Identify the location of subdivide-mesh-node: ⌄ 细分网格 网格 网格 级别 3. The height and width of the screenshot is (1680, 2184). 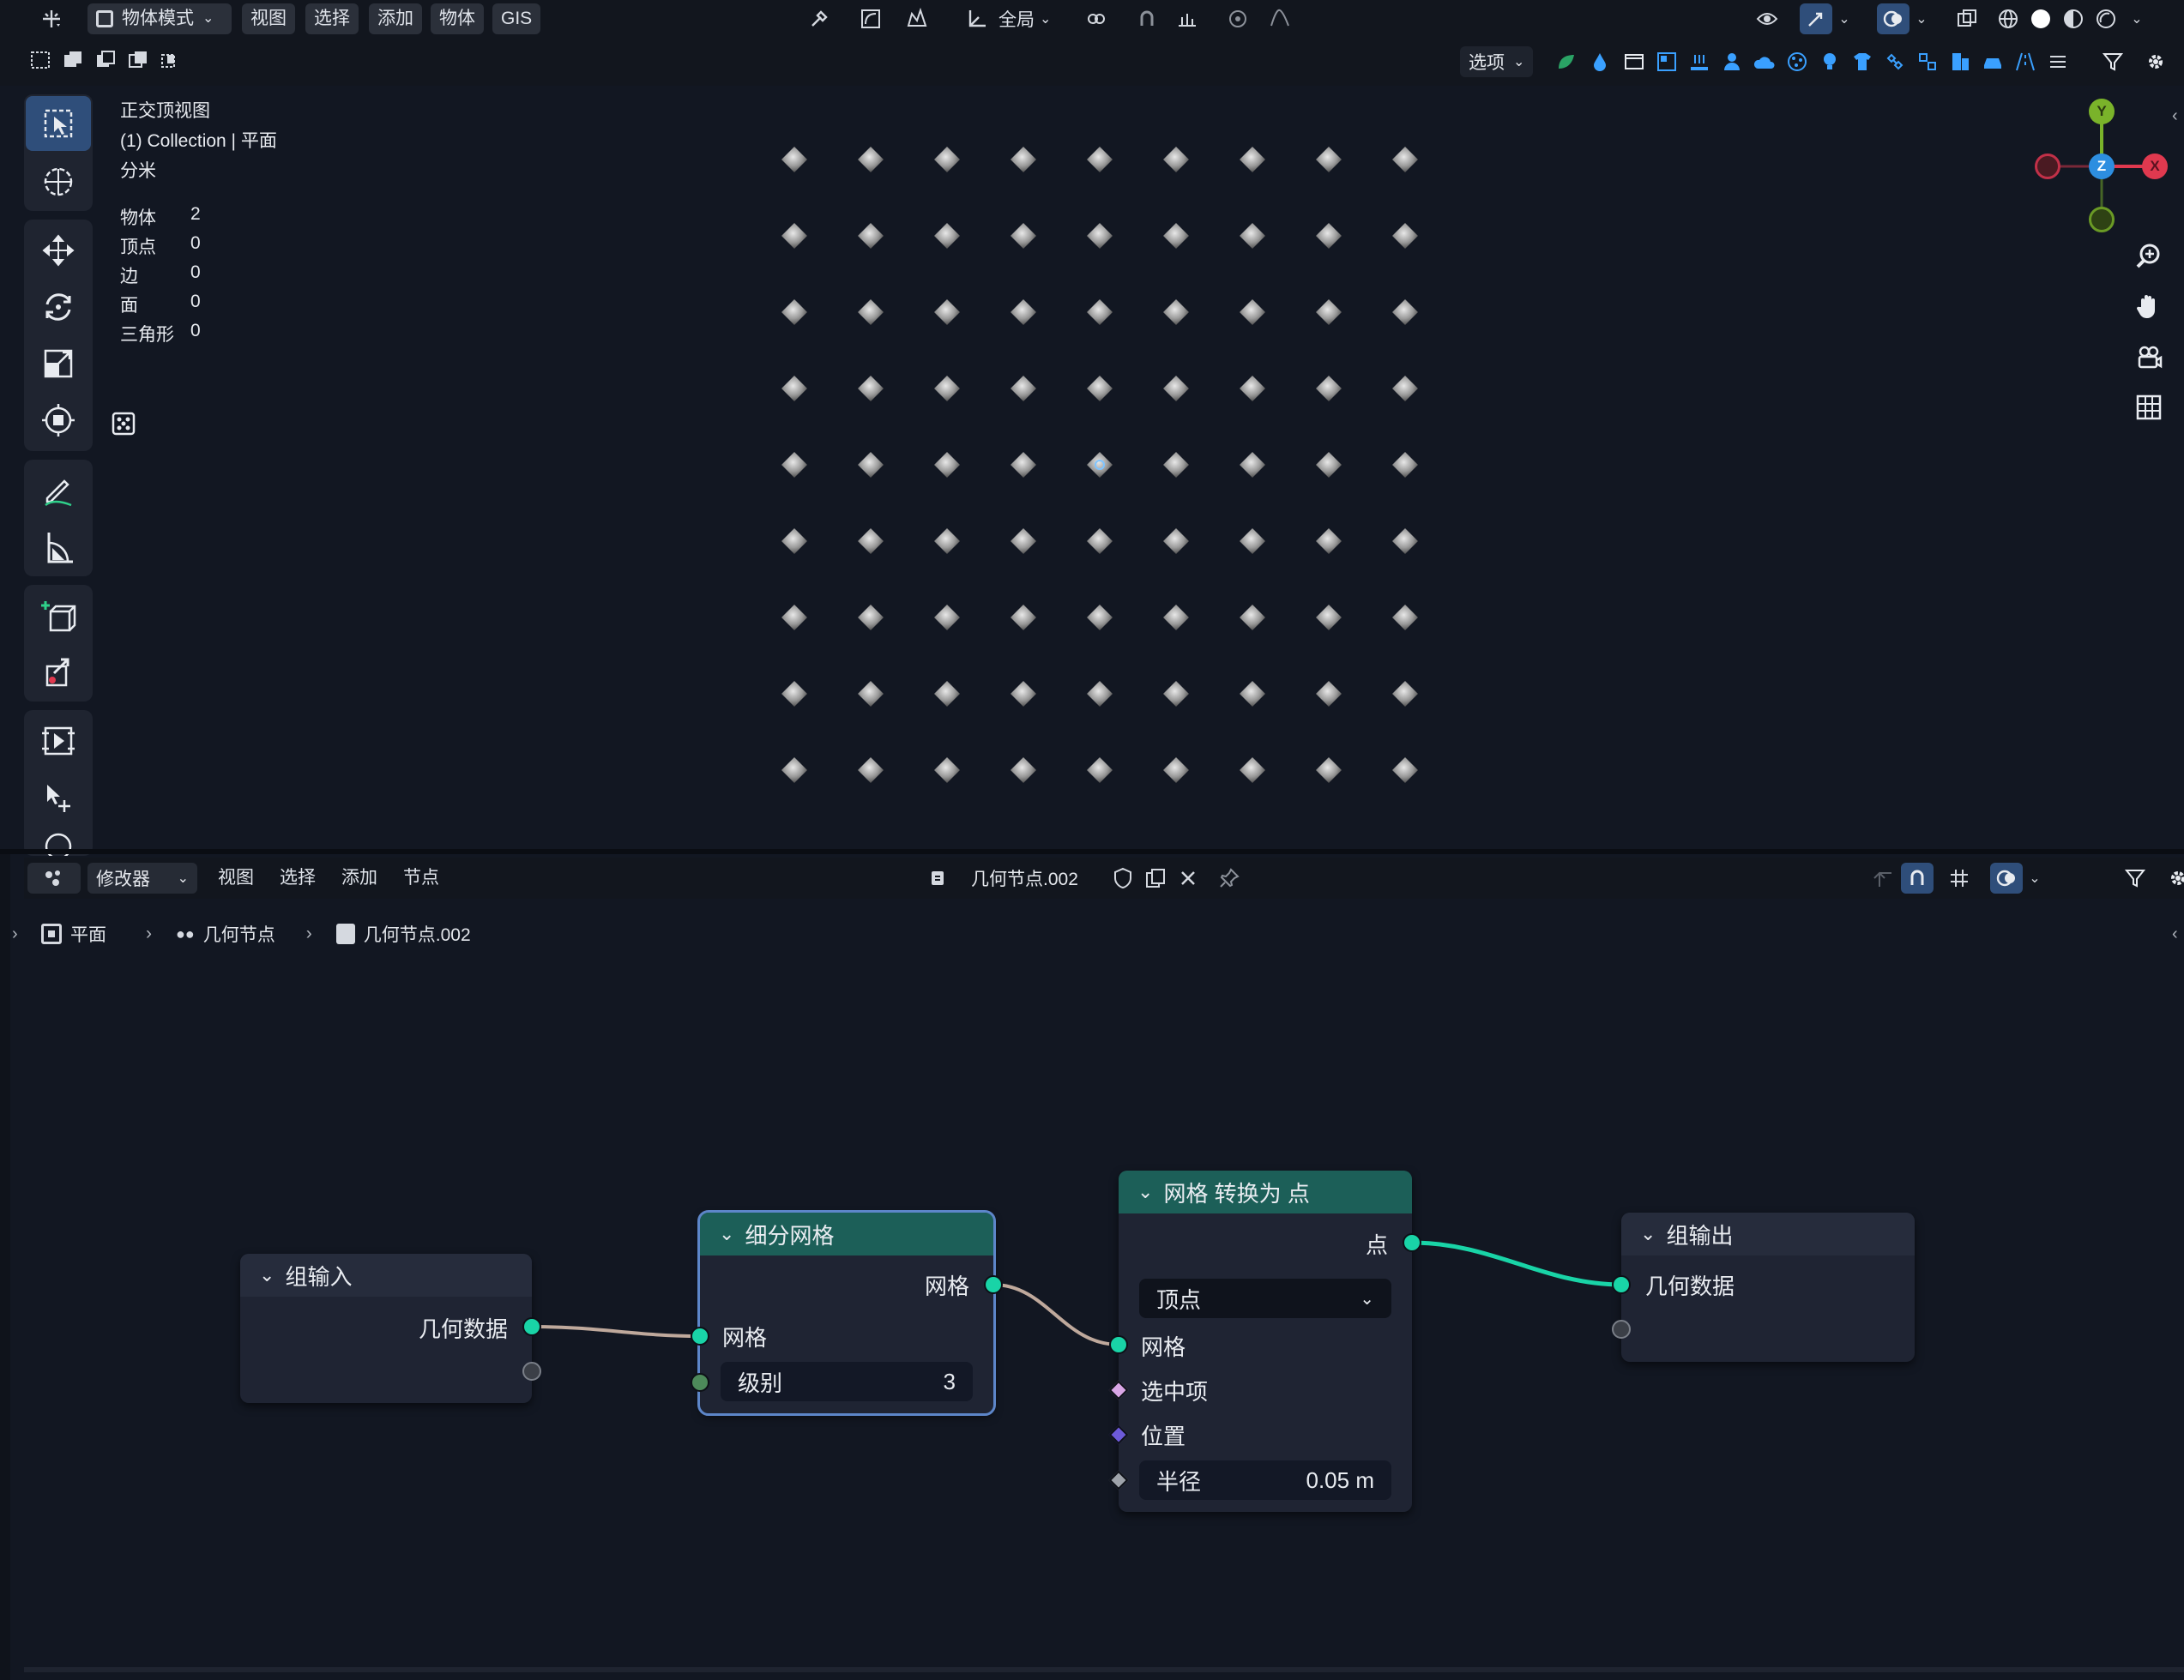
(847, 1313).